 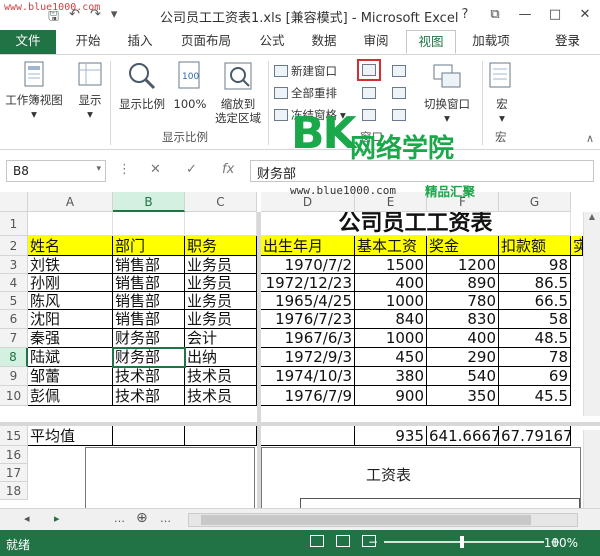 I want to click on zoom-to-selection-button: 缩放到 选定区域, so click(x=238, y=93).